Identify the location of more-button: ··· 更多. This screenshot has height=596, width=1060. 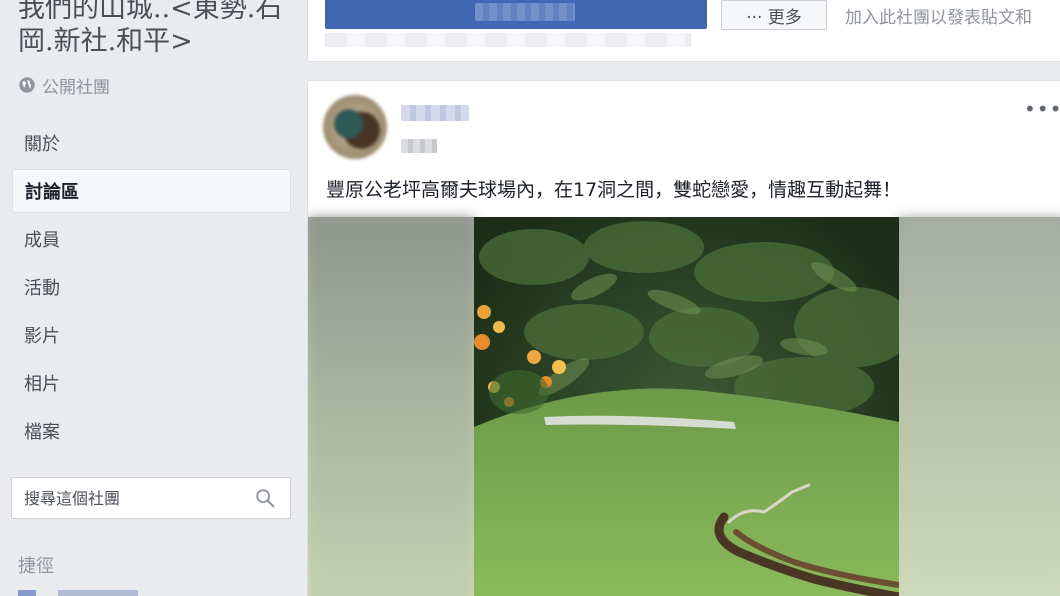
(774, 15).